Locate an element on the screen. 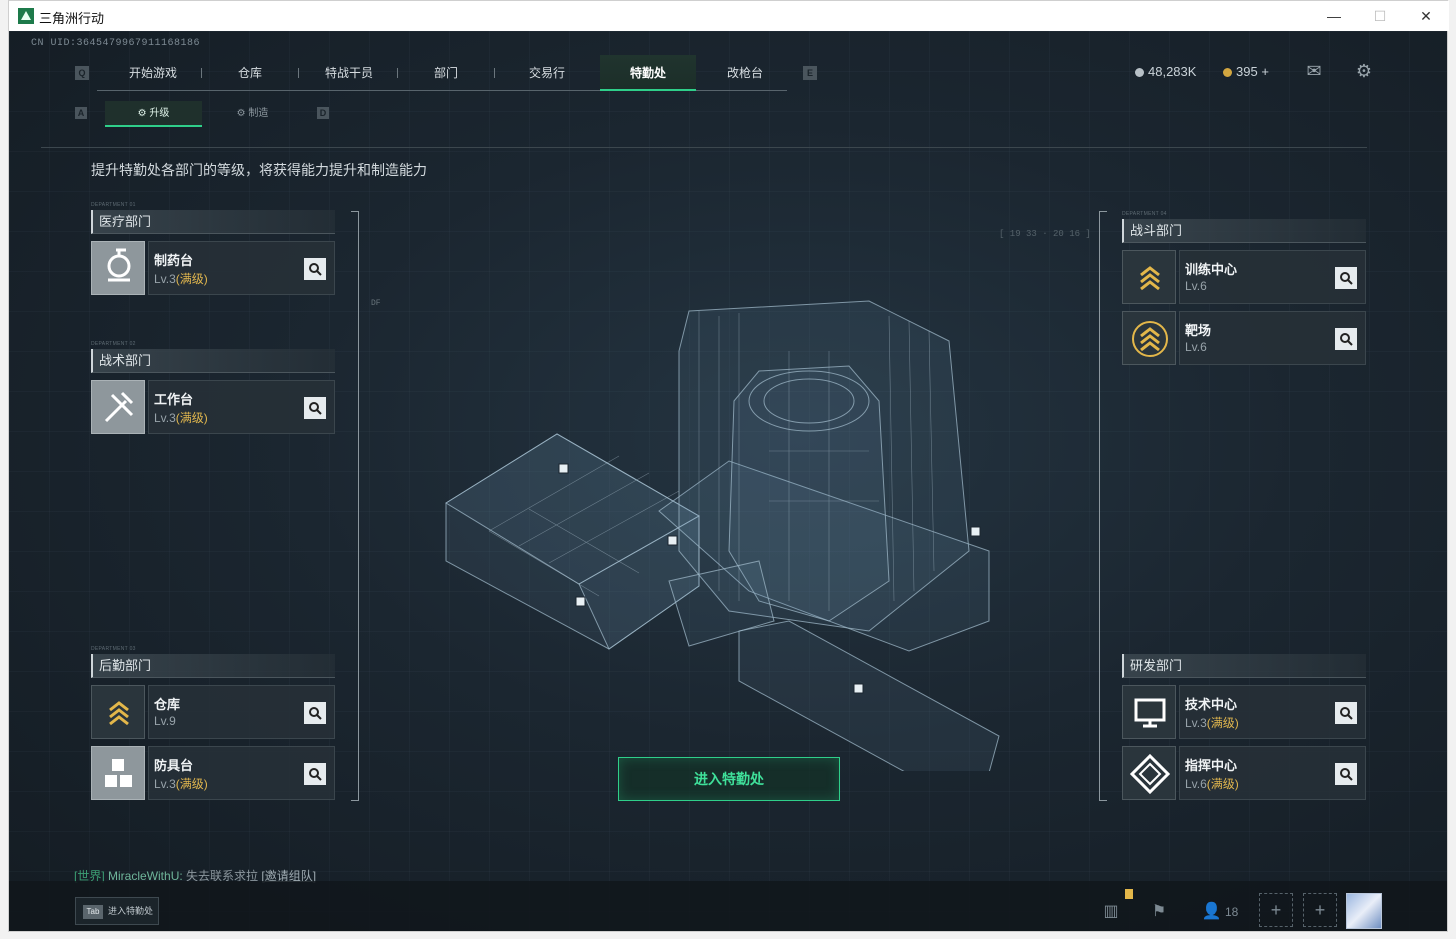 This screenshot has height=939, width=1456. level-value: Lv.6 is located at coordinates (1196, 347).